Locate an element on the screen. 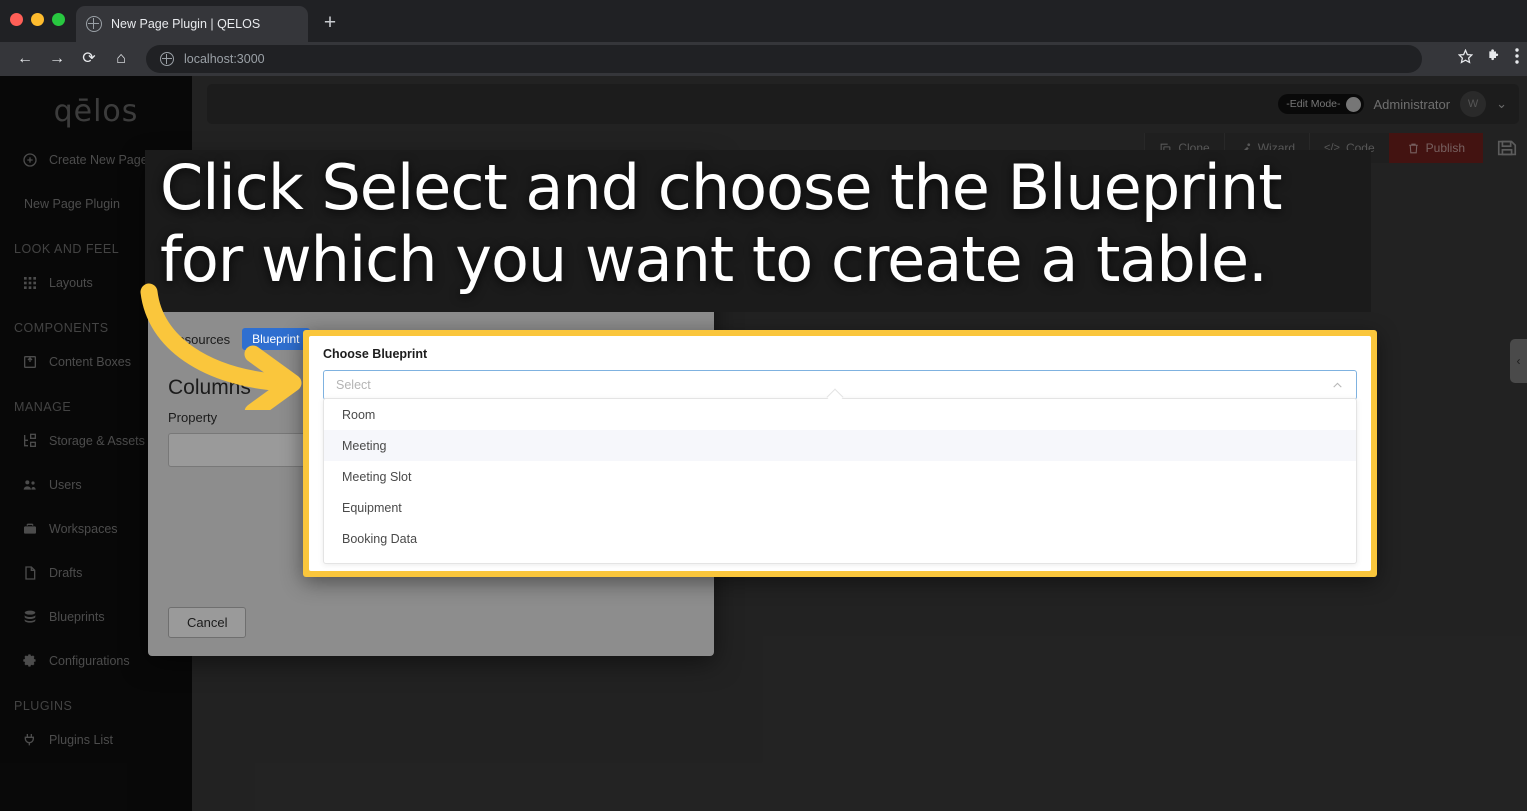  instruction-line-1: Click Select and choose the Blueprint is located at coordinates (721, 187).